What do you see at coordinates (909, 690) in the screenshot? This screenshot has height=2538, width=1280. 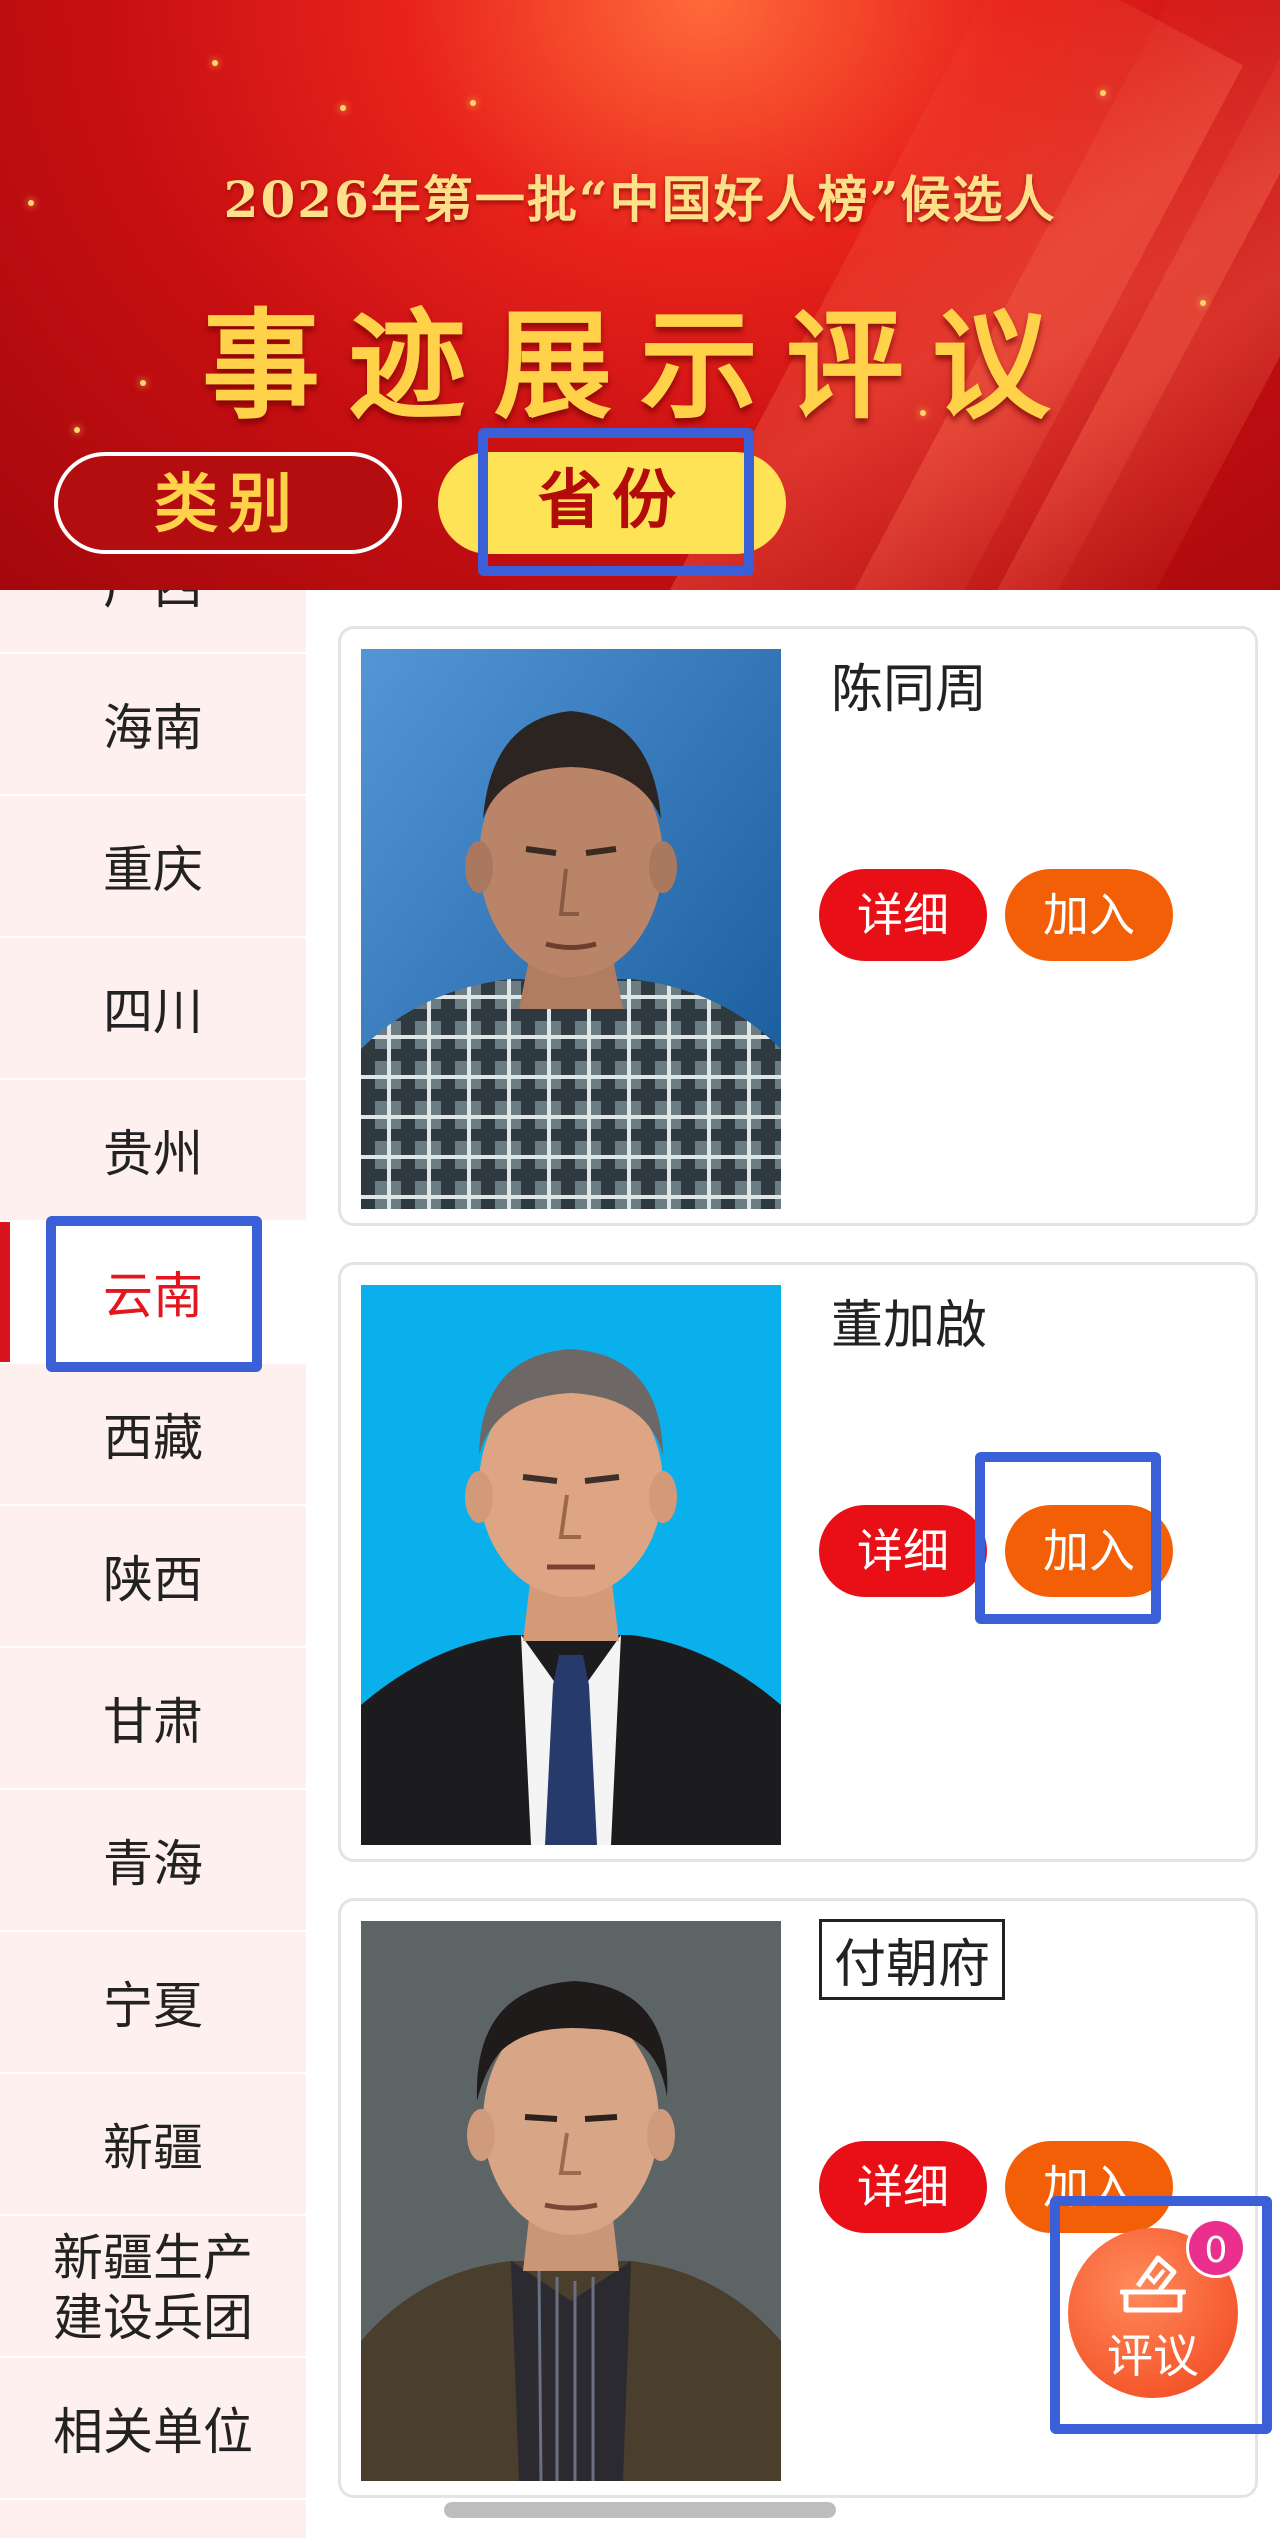 I see `candidate-name: 陈同周` at bounding box center [909, 690].